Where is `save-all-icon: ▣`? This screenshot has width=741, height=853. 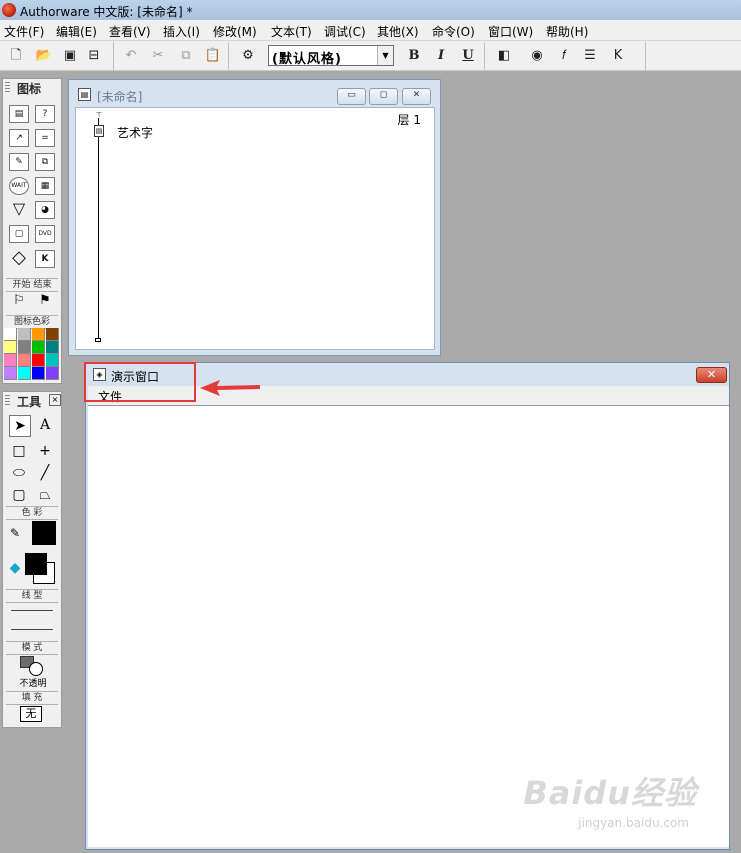
save-all-icon: ▣ is located at coordinates (70, 56).